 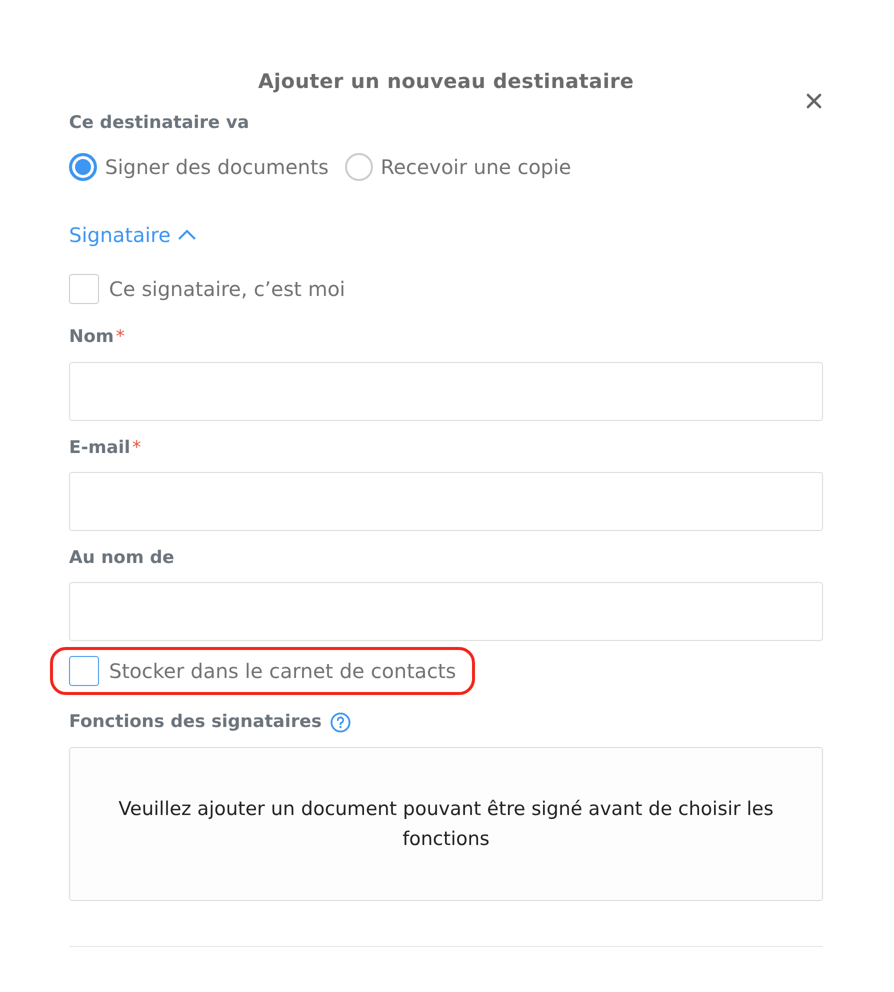 What do you see at coordinates (814, 101) in the screenshot?
I see `close-icon` at bounding box center [814, 101].